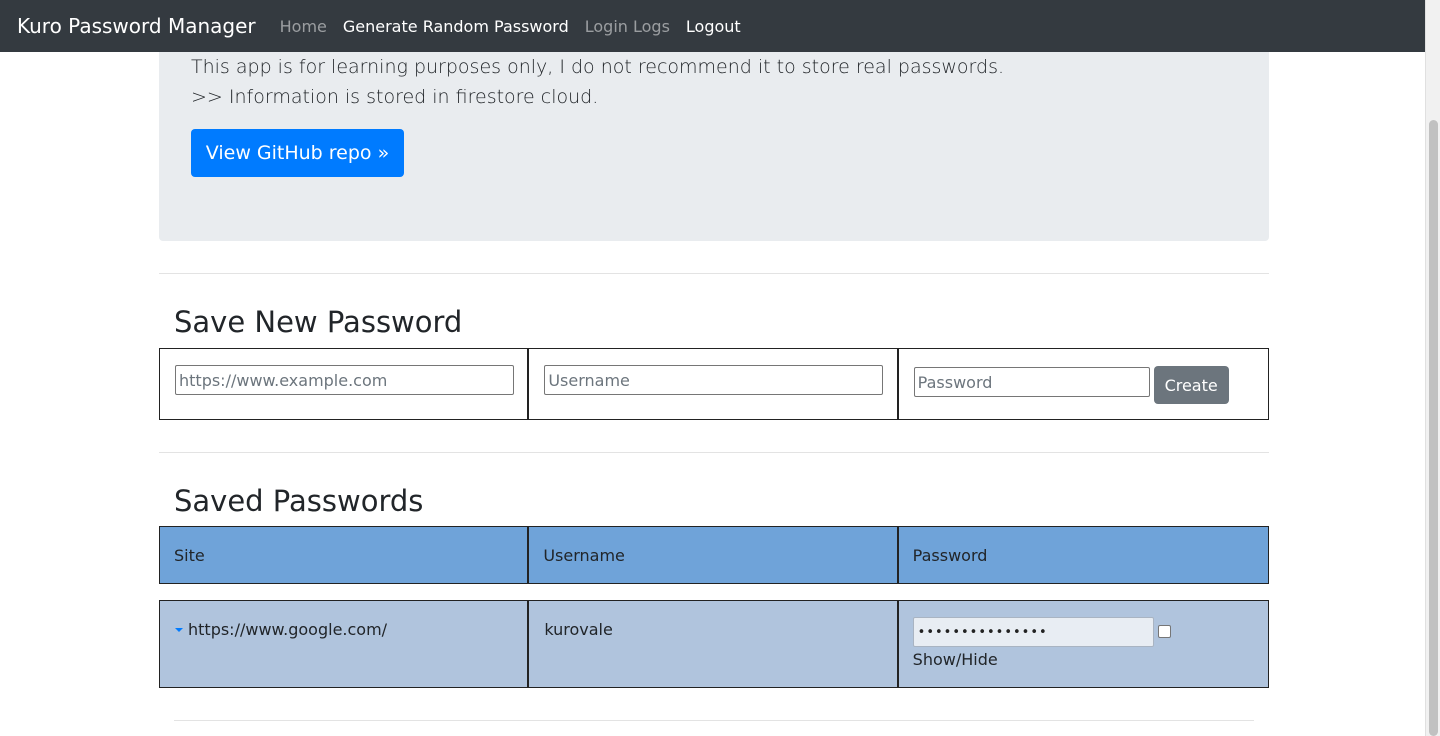 This screenshot has width=1440, height=736. I want to click on show-hide-label: Show/Hide, so click(955, 659).